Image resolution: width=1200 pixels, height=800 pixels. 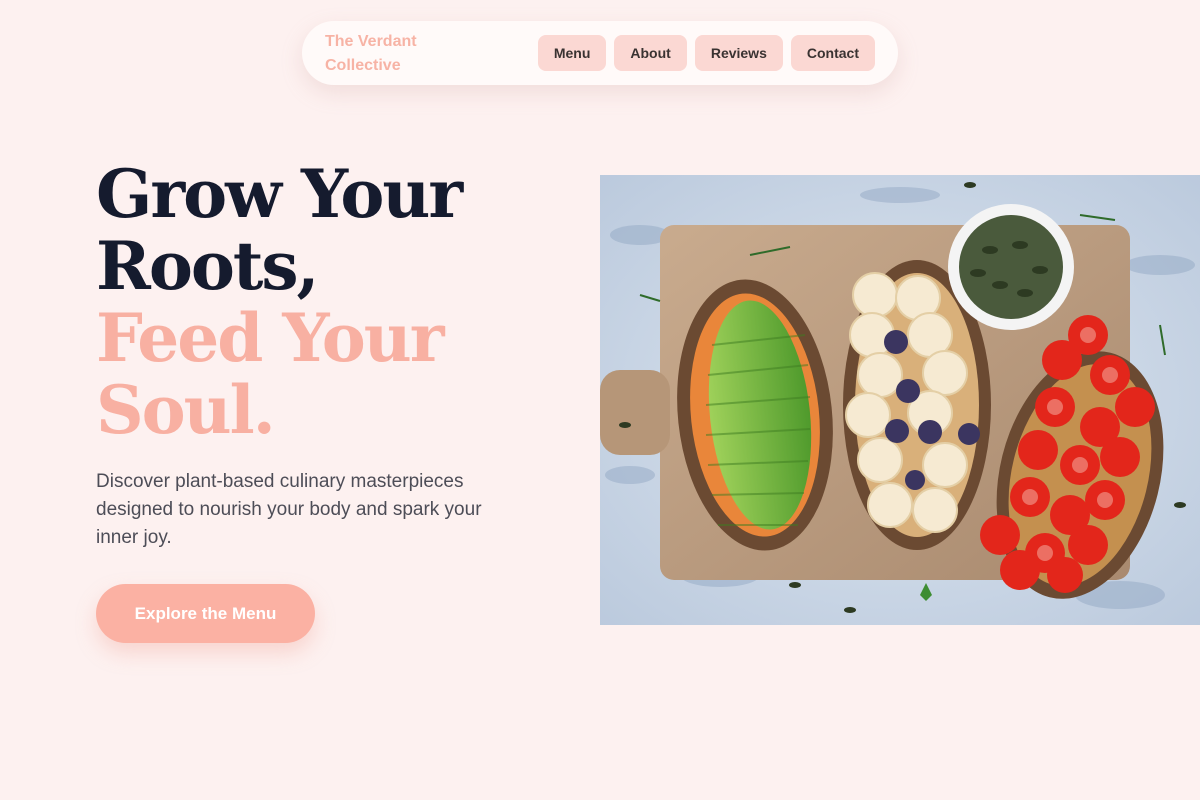 I want to click on headline-accent-line-1: Feed Your, so click(x=270, y=338).